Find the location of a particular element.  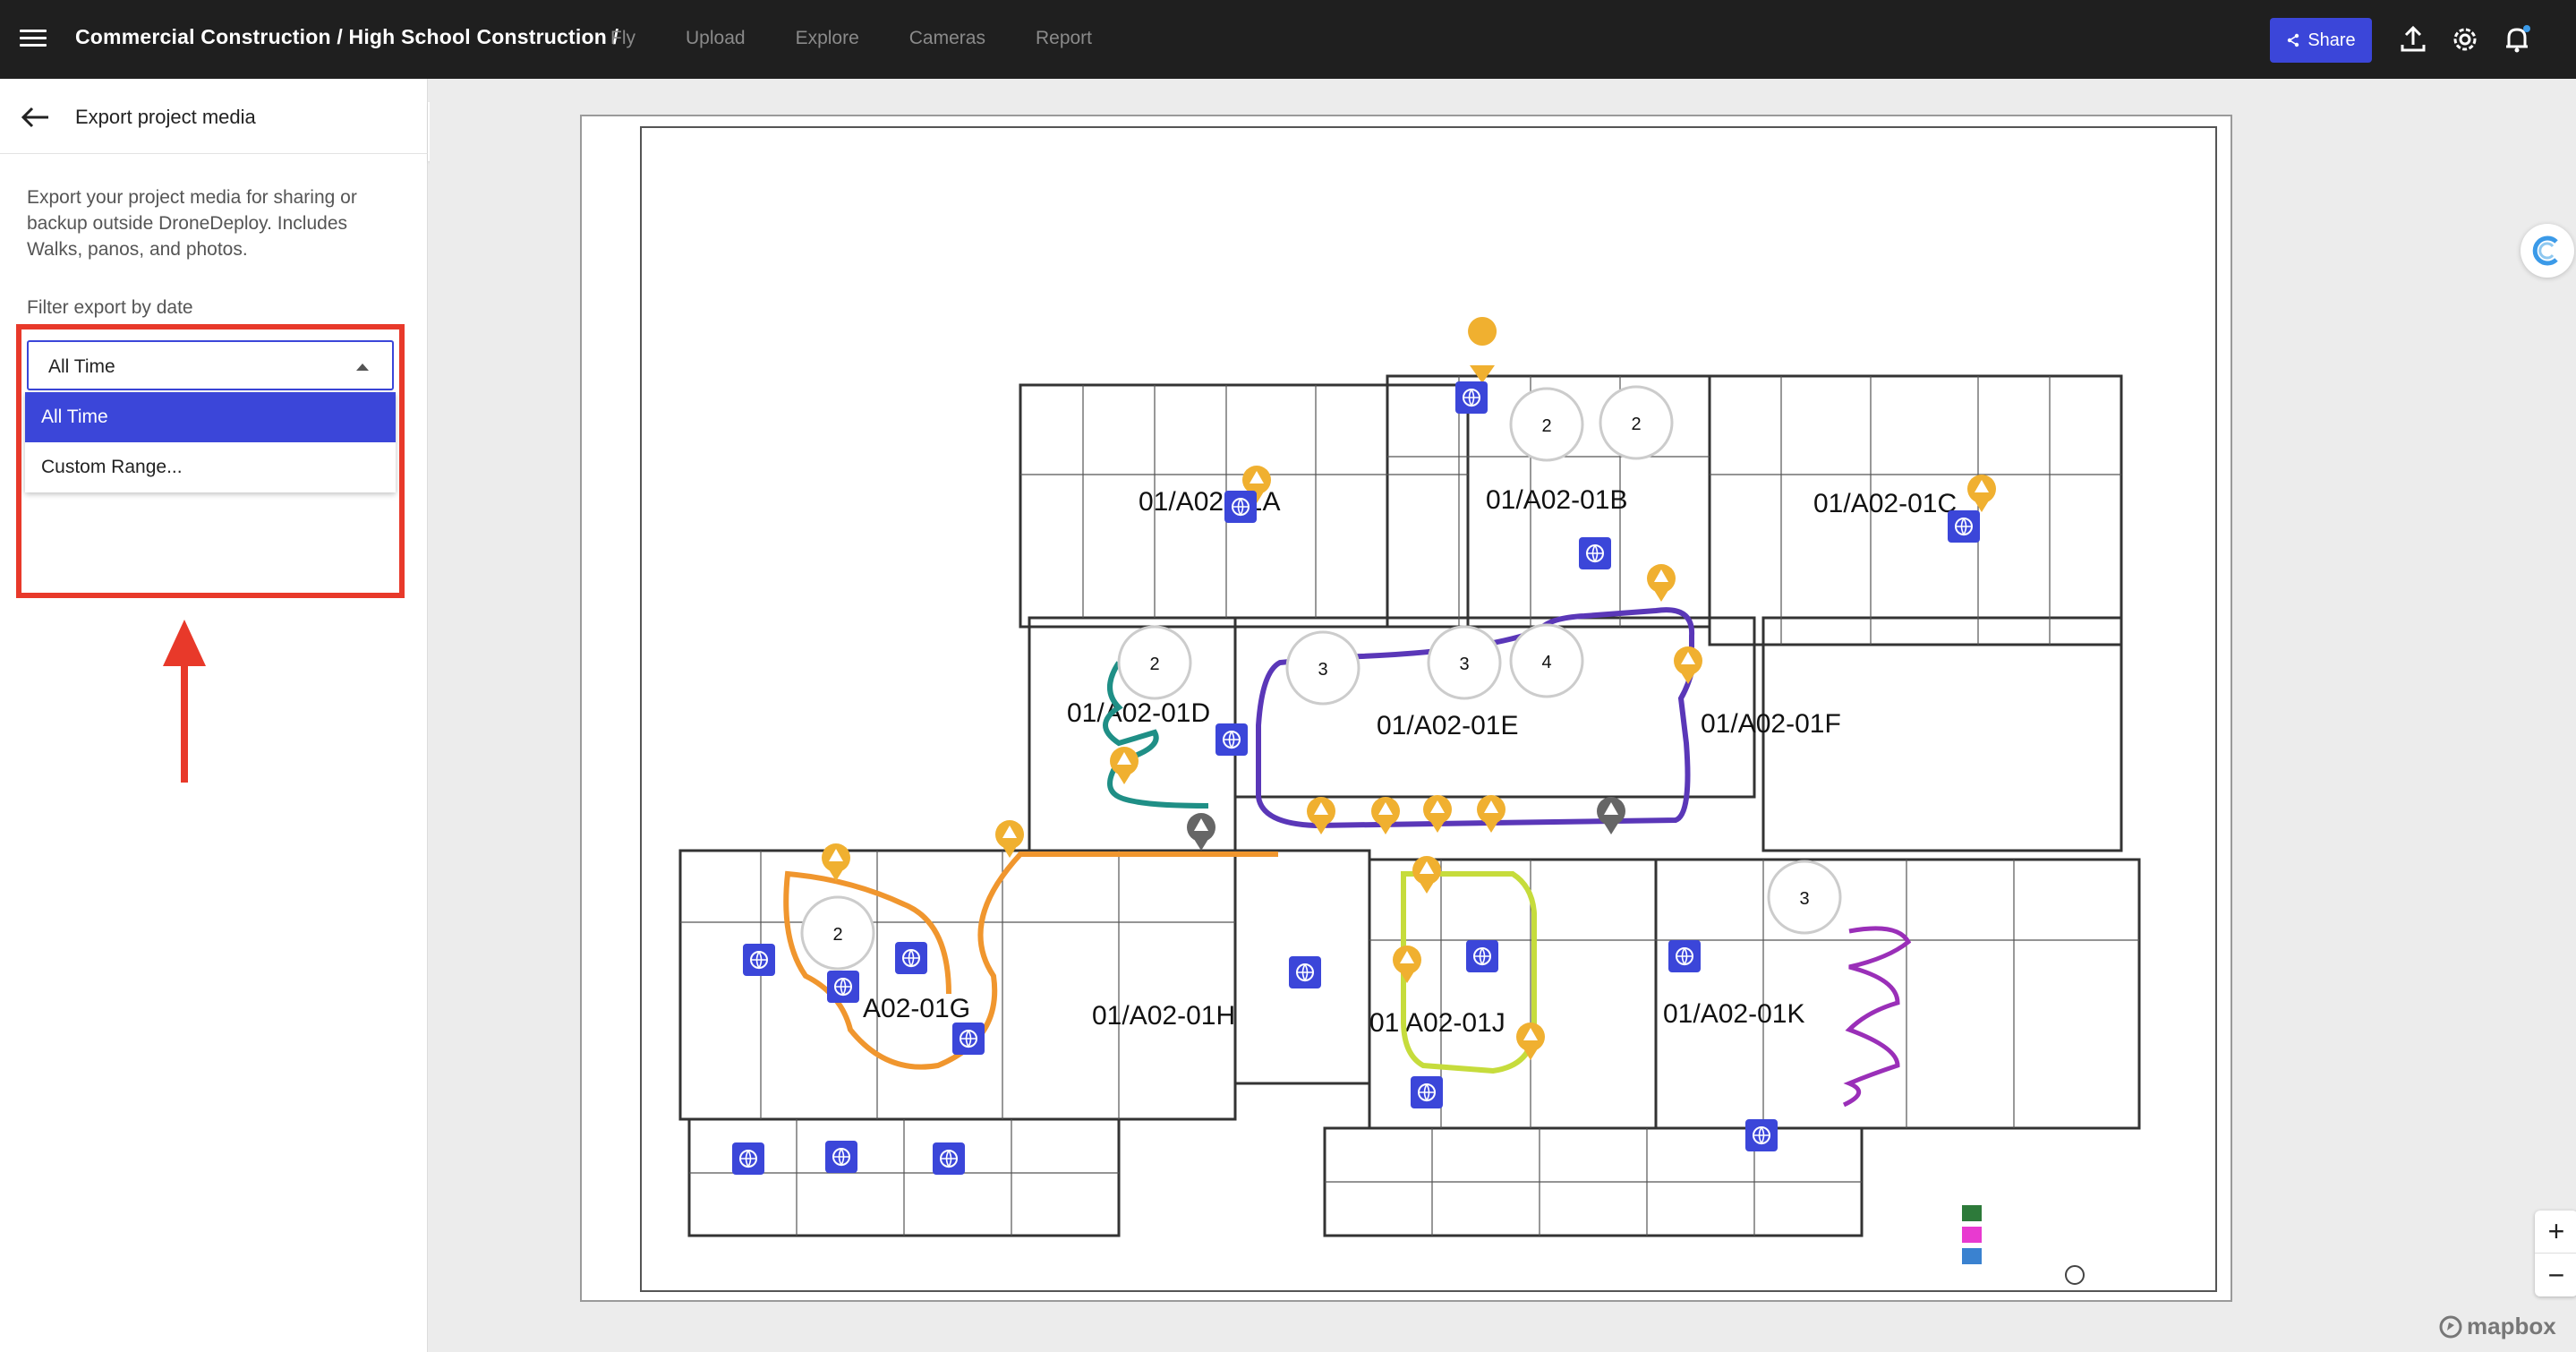

highlight-box is located at coordinates (210, 461).